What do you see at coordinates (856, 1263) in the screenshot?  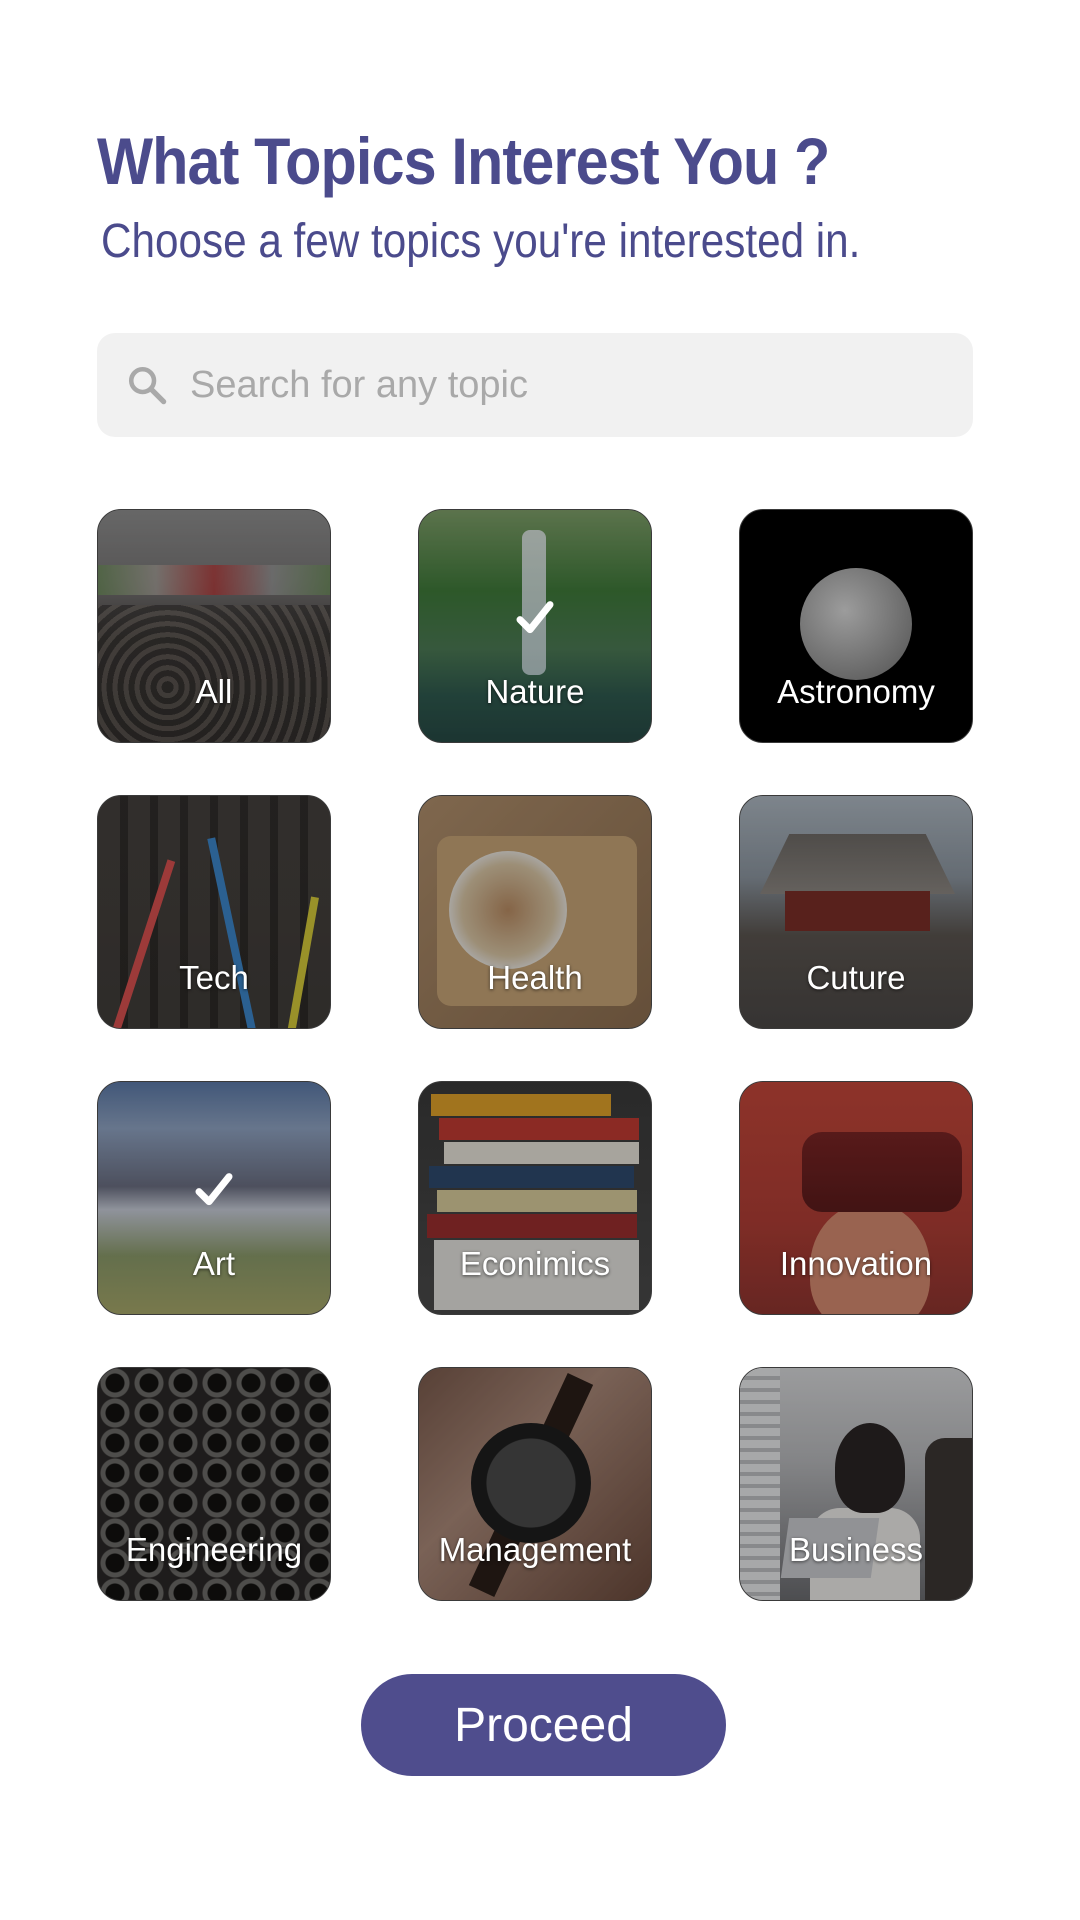 I see `topic-label: Innovation` at bounding box center [856, 1263].